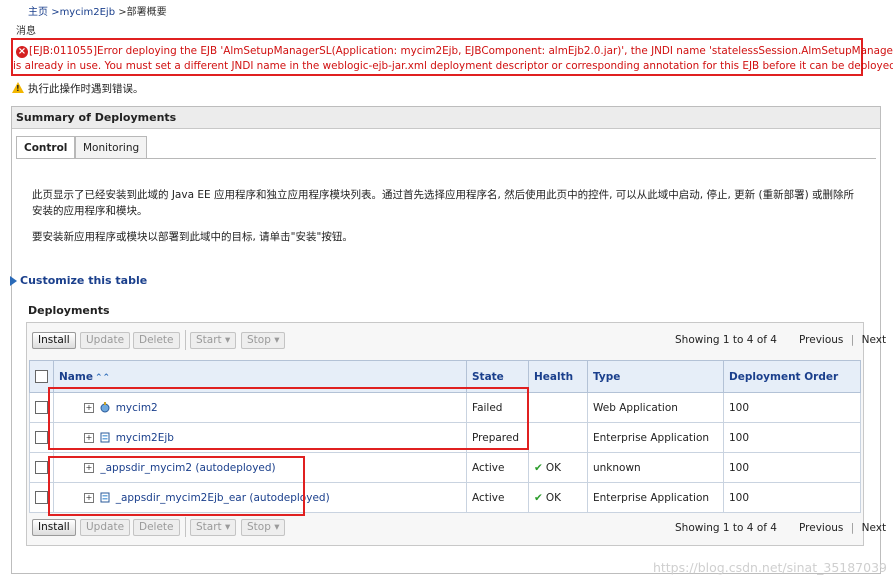 This screenshot has height=581, width=893. What do you see at coordinates (781, 340) in the screenshot?
I see `pager-top: Showing 1 to 4 of 4 Previous | Next` at bounding box center [781, 340].